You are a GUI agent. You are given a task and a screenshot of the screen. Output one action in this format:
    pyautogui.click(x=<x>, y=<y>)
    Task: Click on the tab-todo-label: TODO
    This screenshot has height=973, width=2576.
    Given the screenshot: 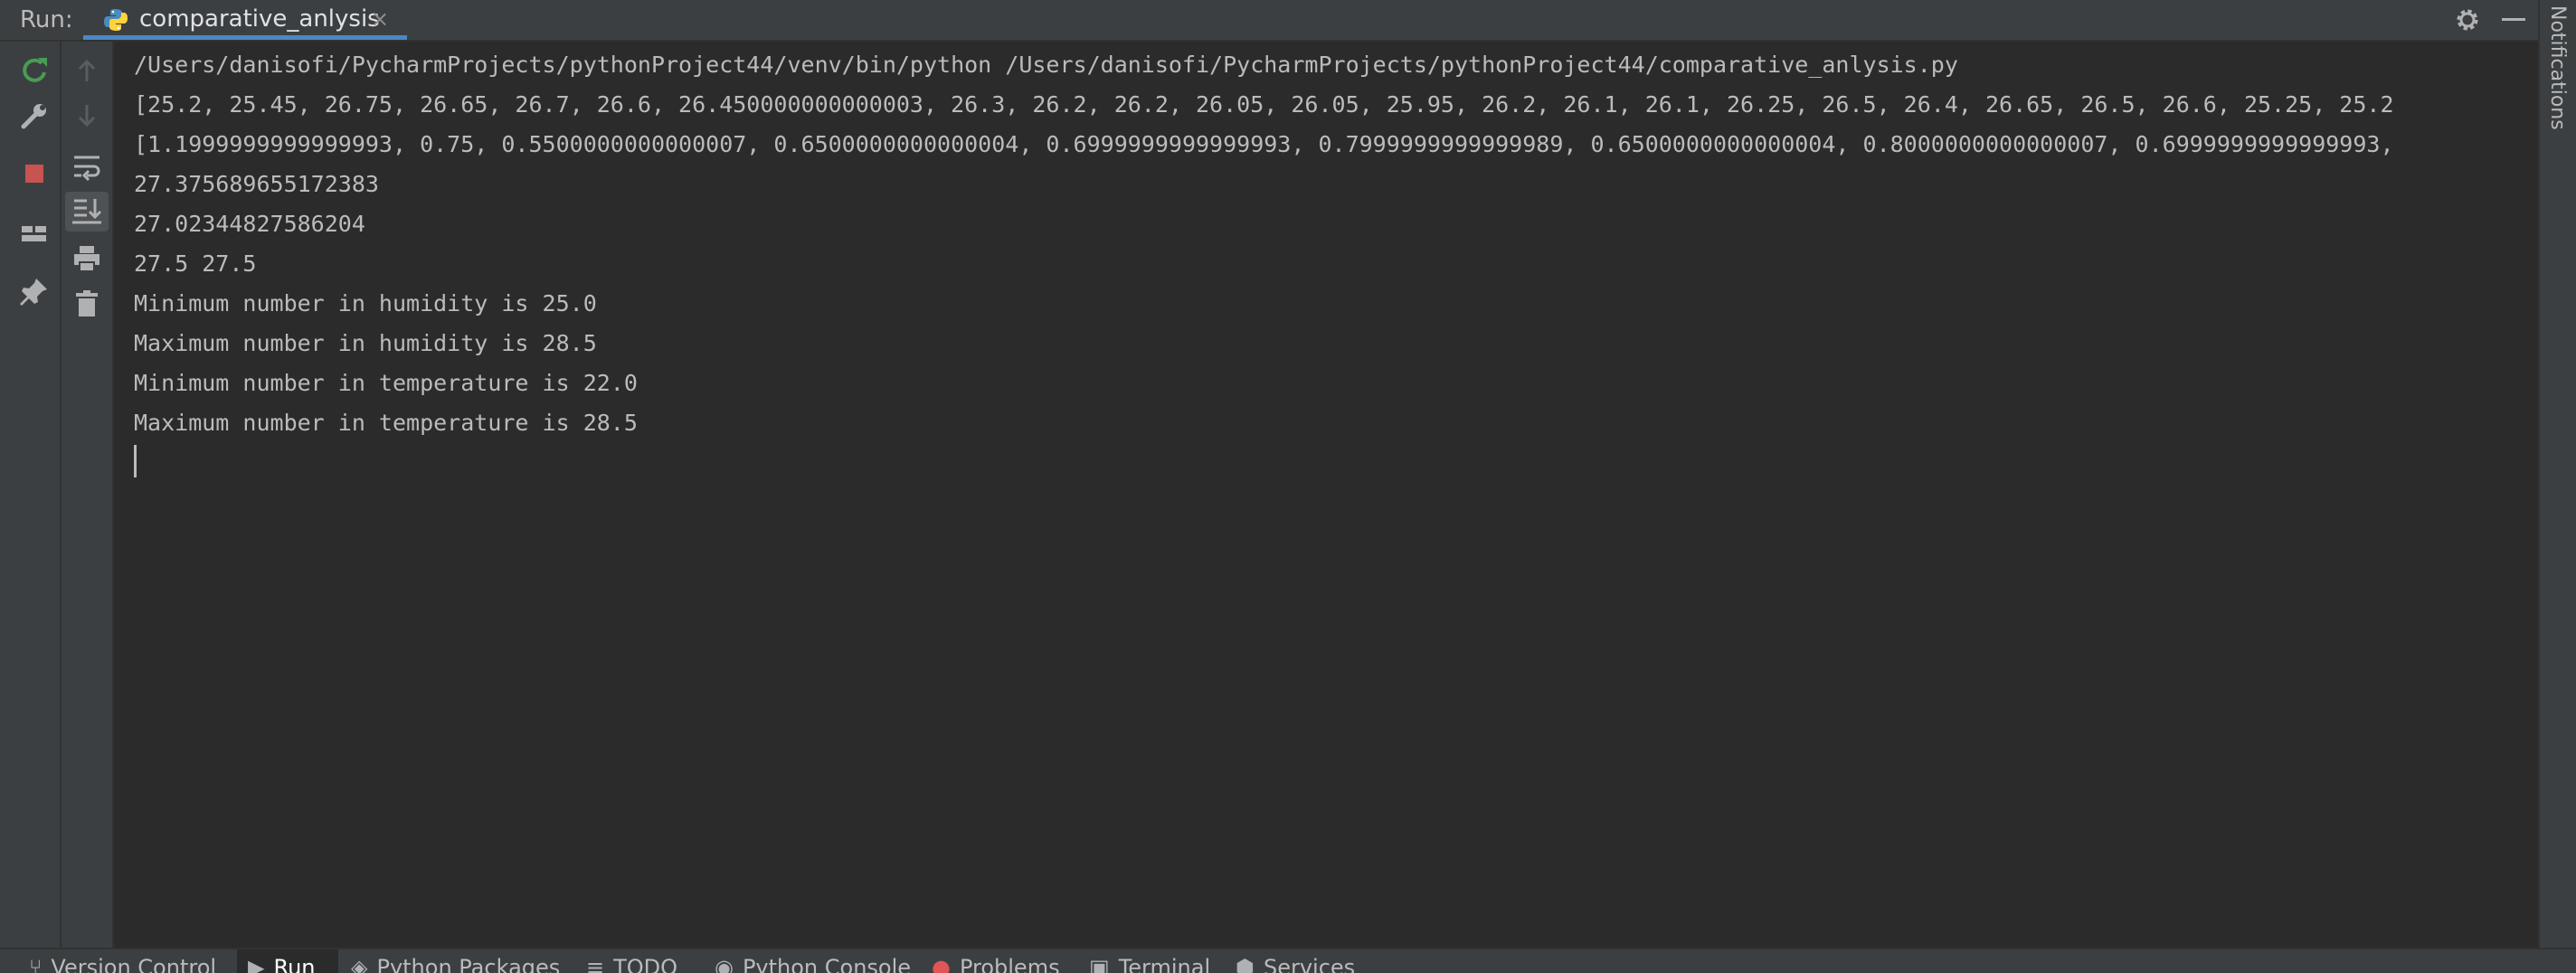 What is the action you would take?
    pyautogui.click(x=646, y=964)
    